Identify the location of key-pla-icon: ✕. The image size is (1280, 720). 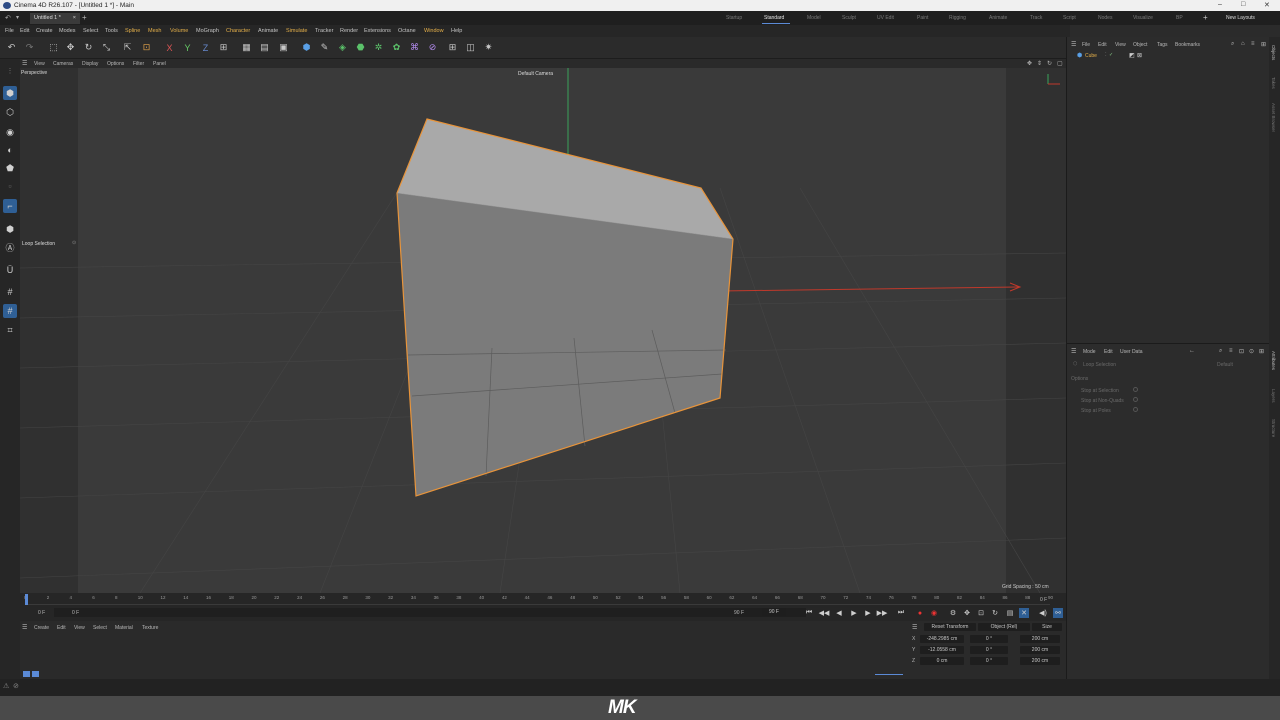
(1024, 613).